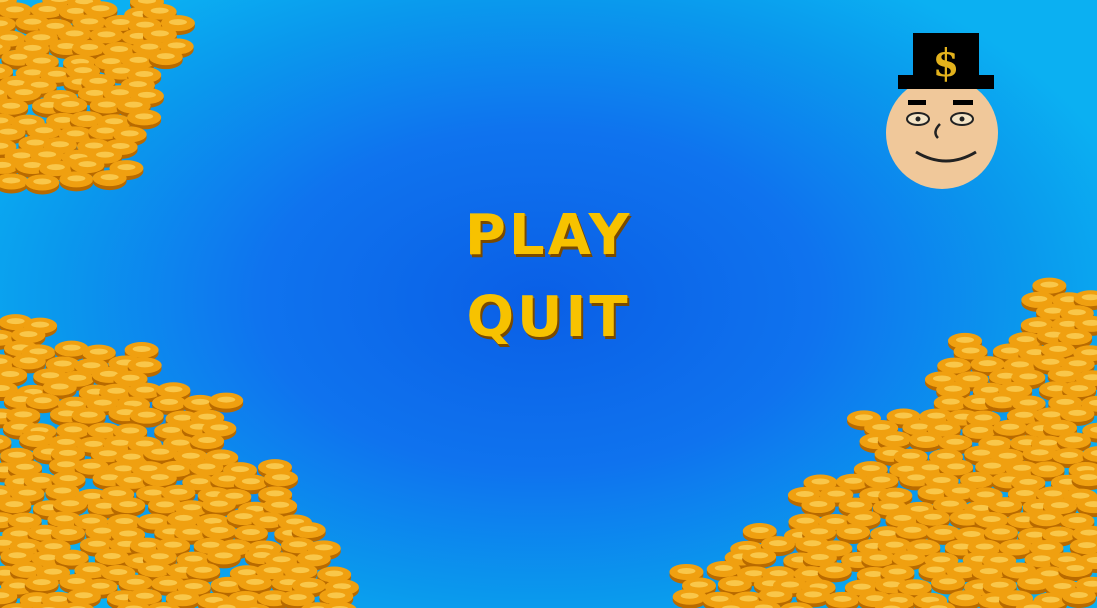 The height and width of the screenshot is (608, 1097). What do you see at coordinates (548, 236) in the screenshot?
I see `play-button: PLAY` at bounding box center [548, 236].